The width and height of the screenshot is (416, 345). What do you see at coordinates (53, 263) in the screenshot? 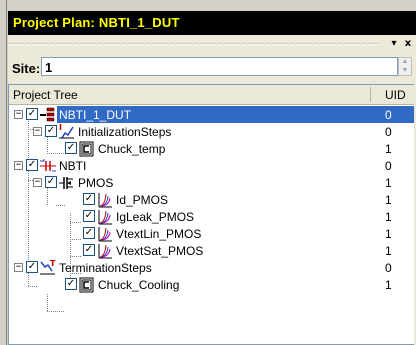
I see `svg-text: T` at bounding box center [53, 263].